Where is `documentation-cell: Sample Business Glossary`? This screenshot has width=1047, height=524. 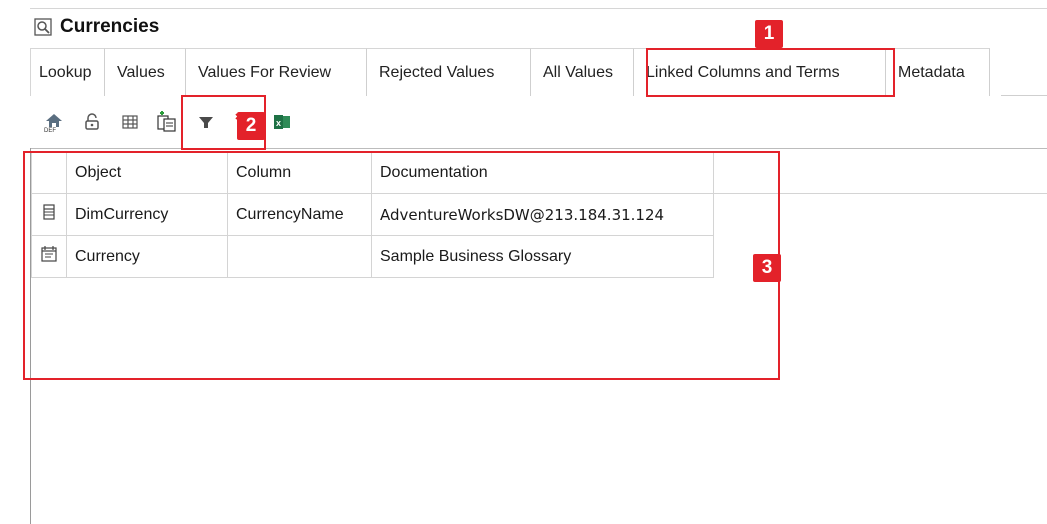
documentation-cell: Sample Business Glossary is located at coordinates (542, 256).